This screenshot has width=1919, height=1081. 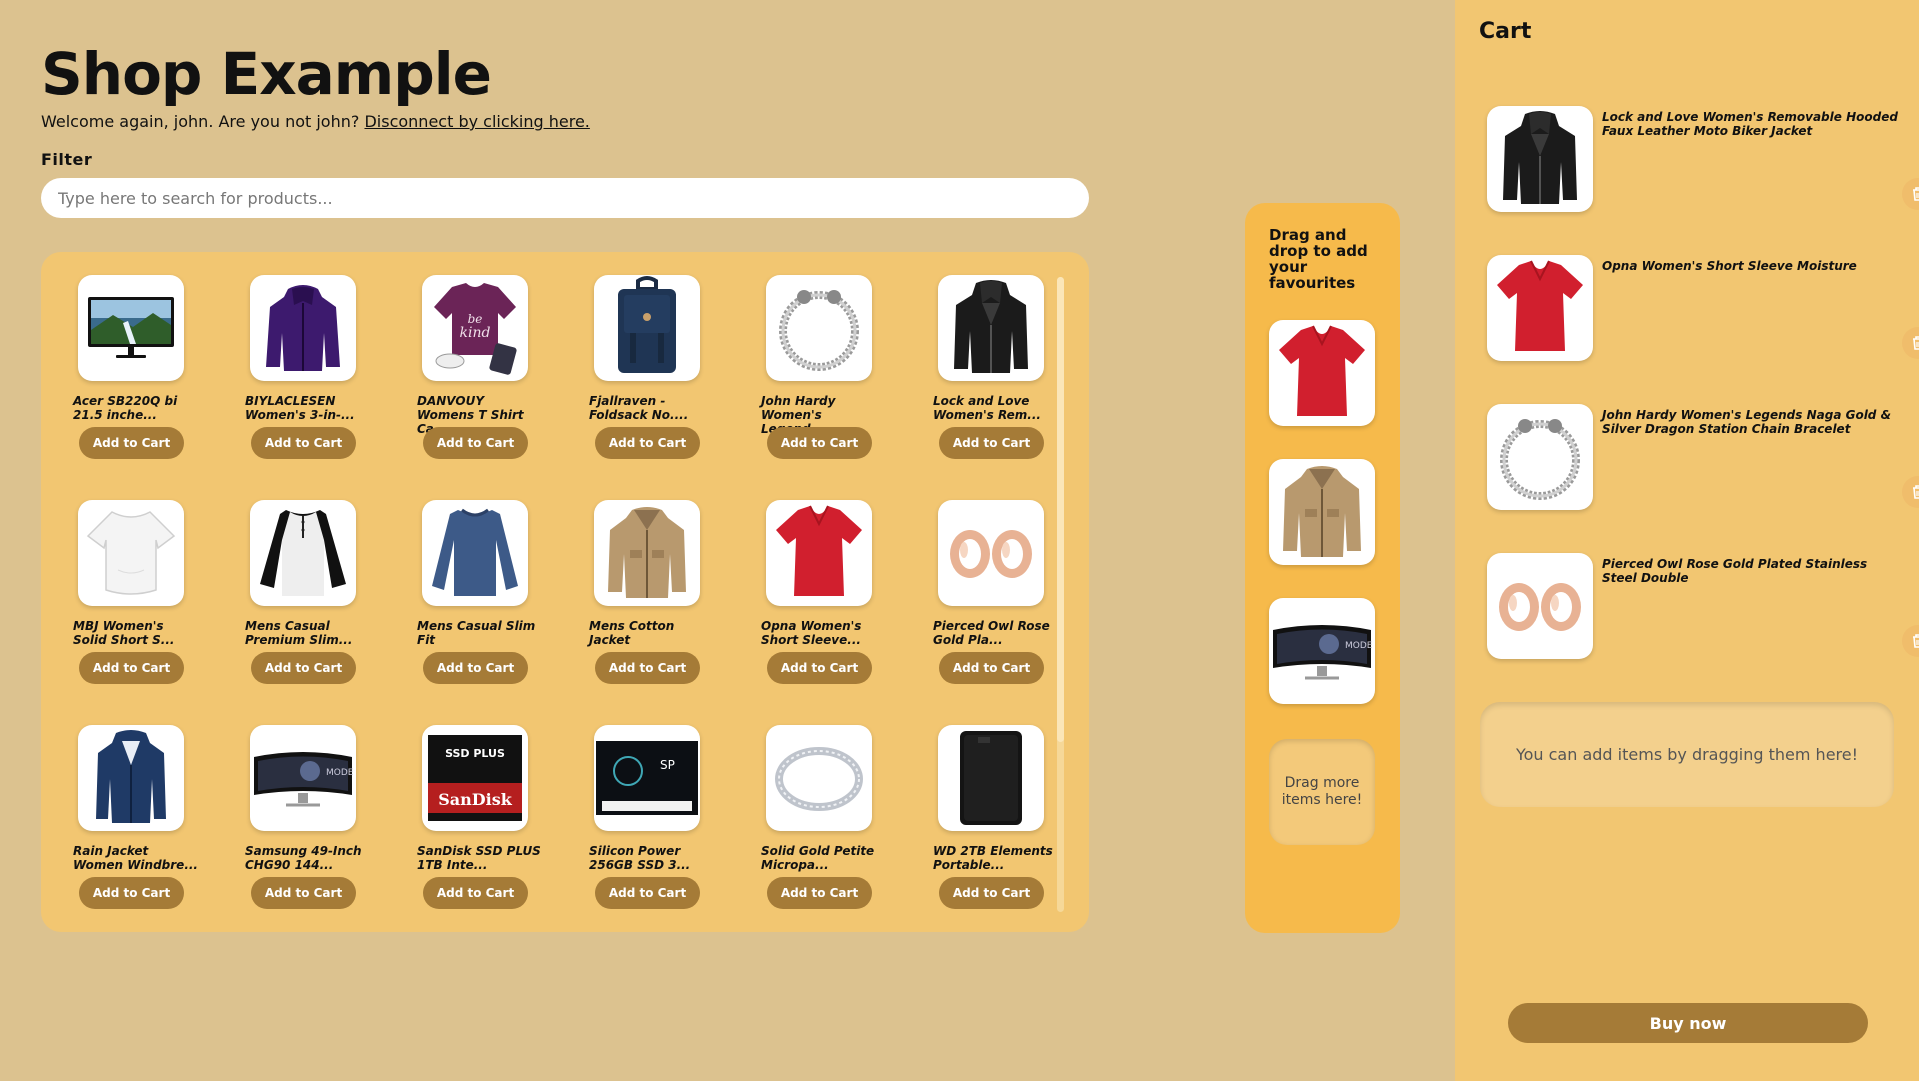 I want to click on disconnect-link: Disconnect by clicking here., so click(x=476, y=121).